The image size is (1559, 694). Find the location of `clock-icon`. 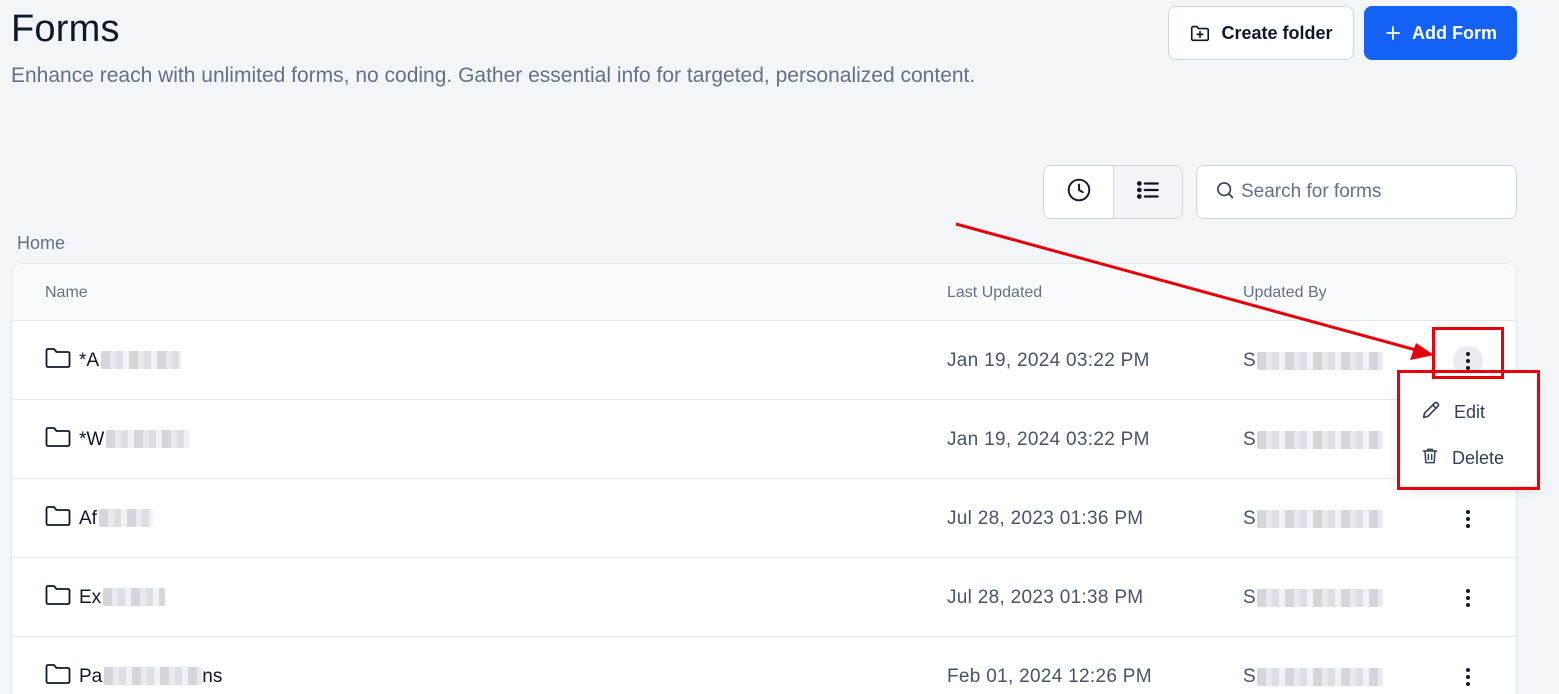

clock-icon is located at coordinates (1079, 192).